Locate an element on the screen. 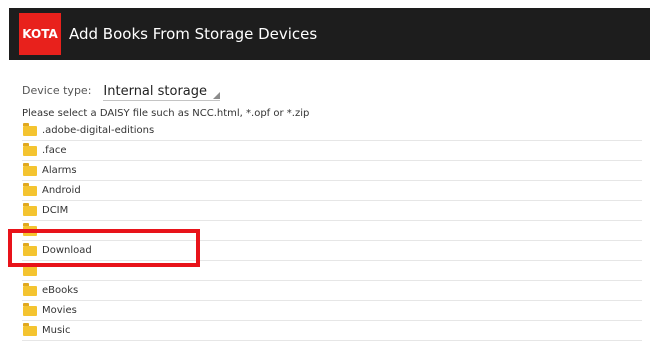 The height and width of the screenshot is (341, 662). folder-row-face: .face is located at coordinates (332, 151).